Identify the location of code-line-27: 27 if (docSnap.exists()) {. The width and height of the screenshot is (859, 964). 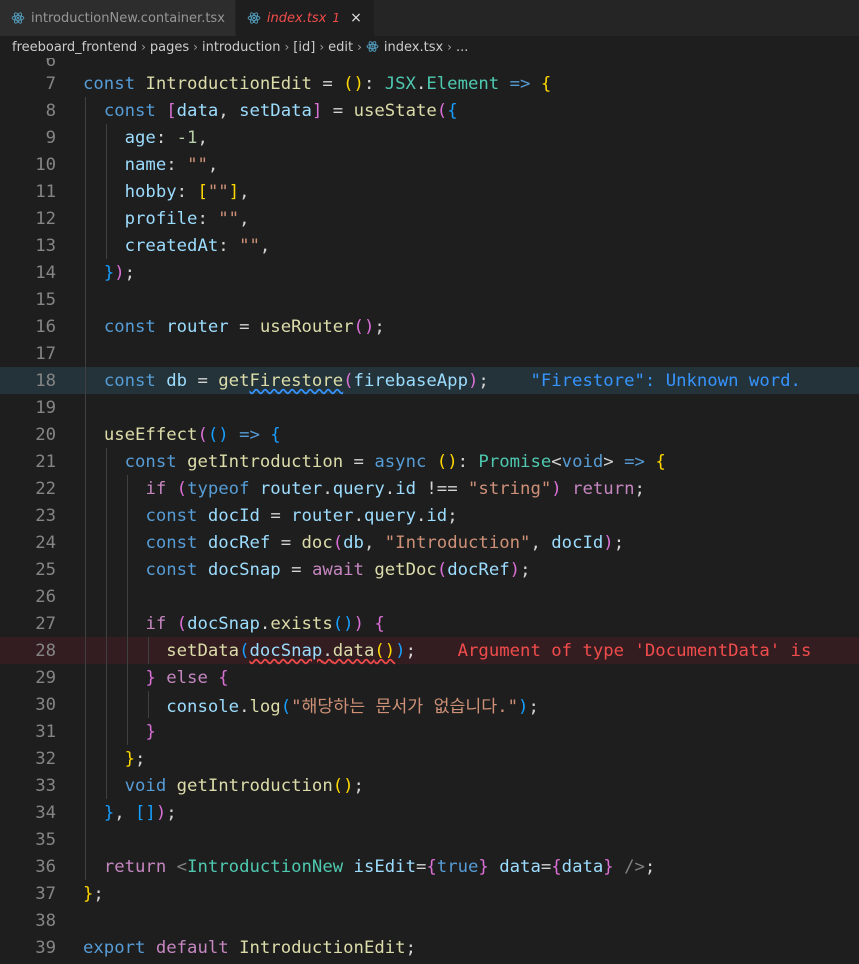
(429, 623).